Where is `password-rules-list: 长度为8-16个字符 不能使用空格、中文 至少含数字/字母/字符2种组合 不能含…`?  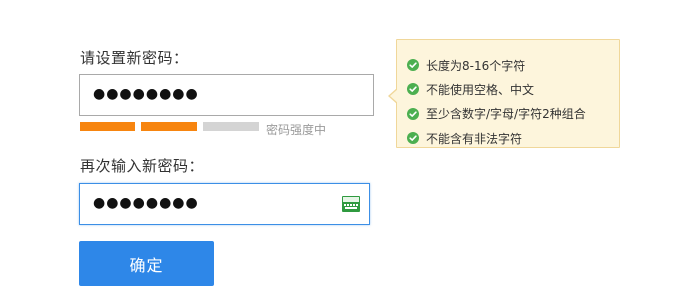 password-rules-list: 长度为8-16个字符 不能使用空格、中文 至少含数字/字母/字符2种组合 不能含… is located at coordinates (496, 101).